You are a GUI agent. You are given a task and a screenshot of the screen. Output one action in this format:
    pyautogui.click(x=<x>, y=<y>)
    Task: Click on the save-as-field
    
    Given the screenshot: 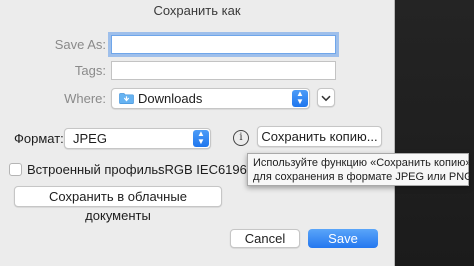 What is the action you would take?
    pyautogui.click(x=223, y=44)
    